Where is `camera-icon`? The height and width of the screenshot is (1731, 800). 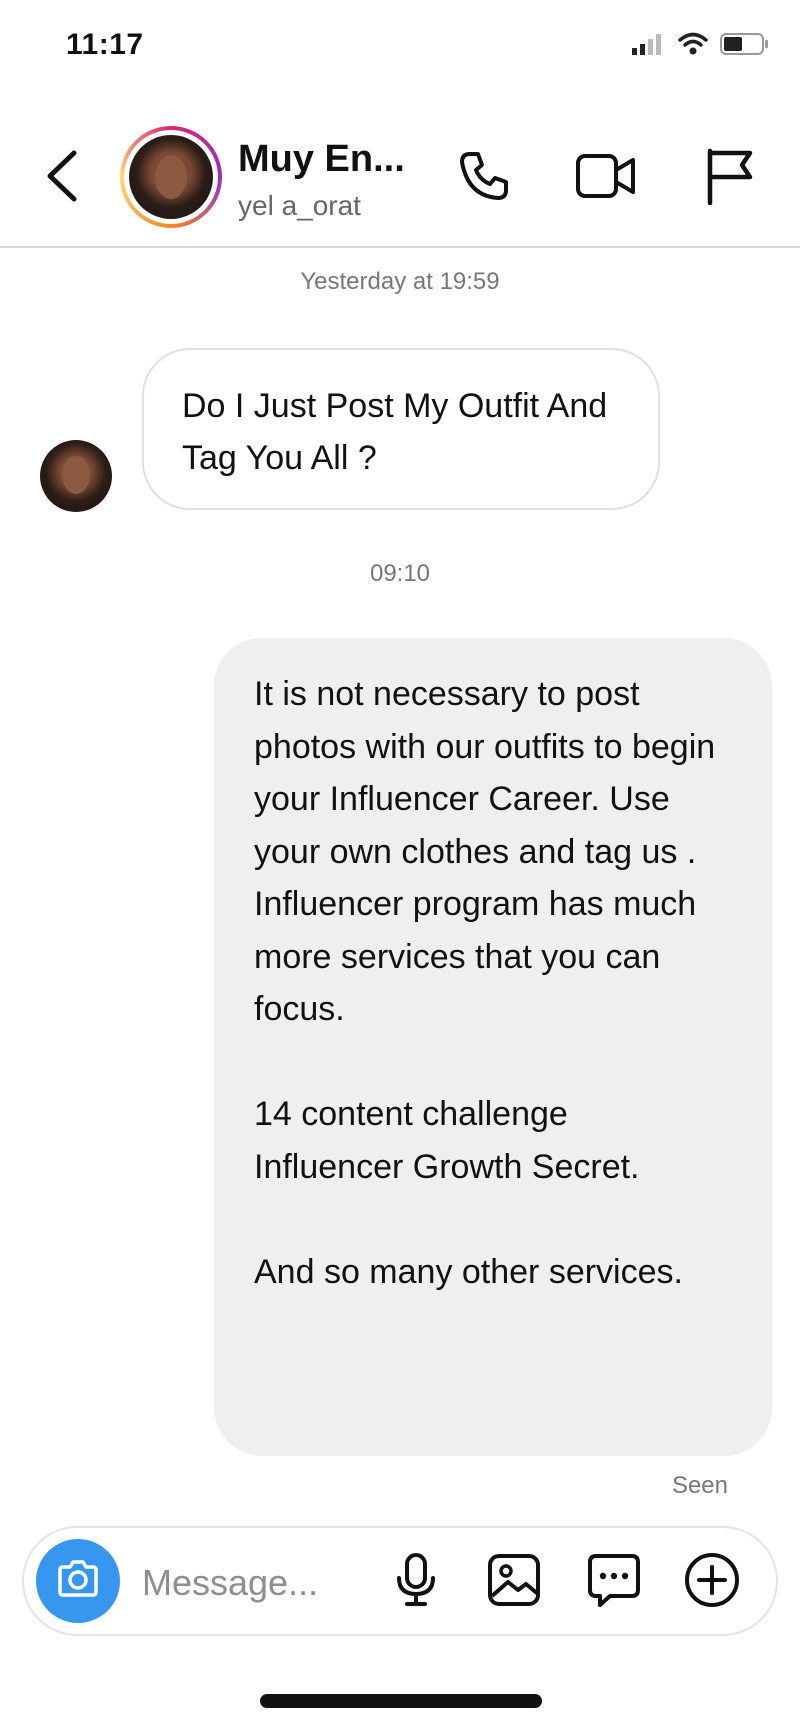
camera-icon is located at coordinates (78, 1581).